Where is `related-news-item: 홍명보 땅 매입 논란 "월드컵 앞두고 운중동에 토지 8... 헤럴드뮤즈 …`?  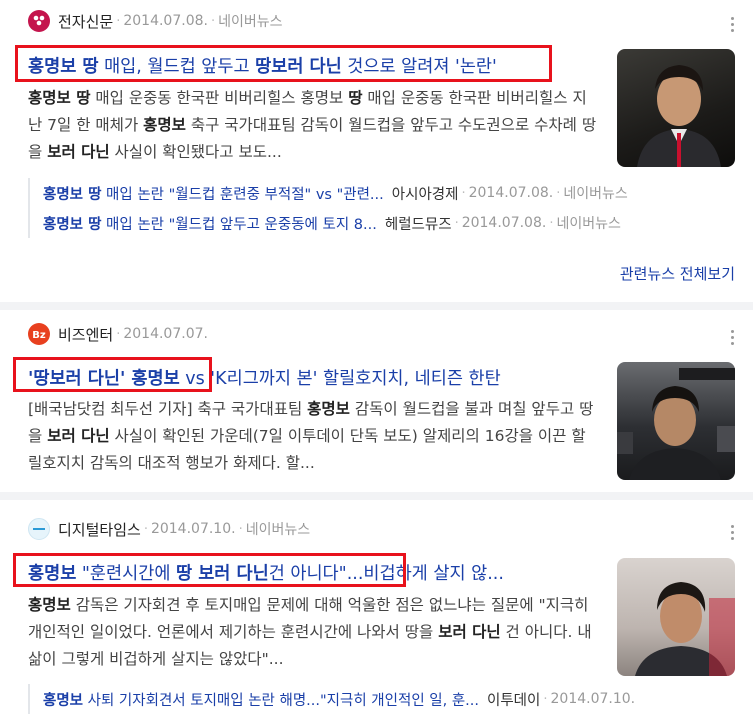 related-news-item: 홍명보 땅 매입 논란 "월드컵 앞두고 운중동에 토지 8... 헤럴드뮤즈 … is located at coordinates (383, 223).